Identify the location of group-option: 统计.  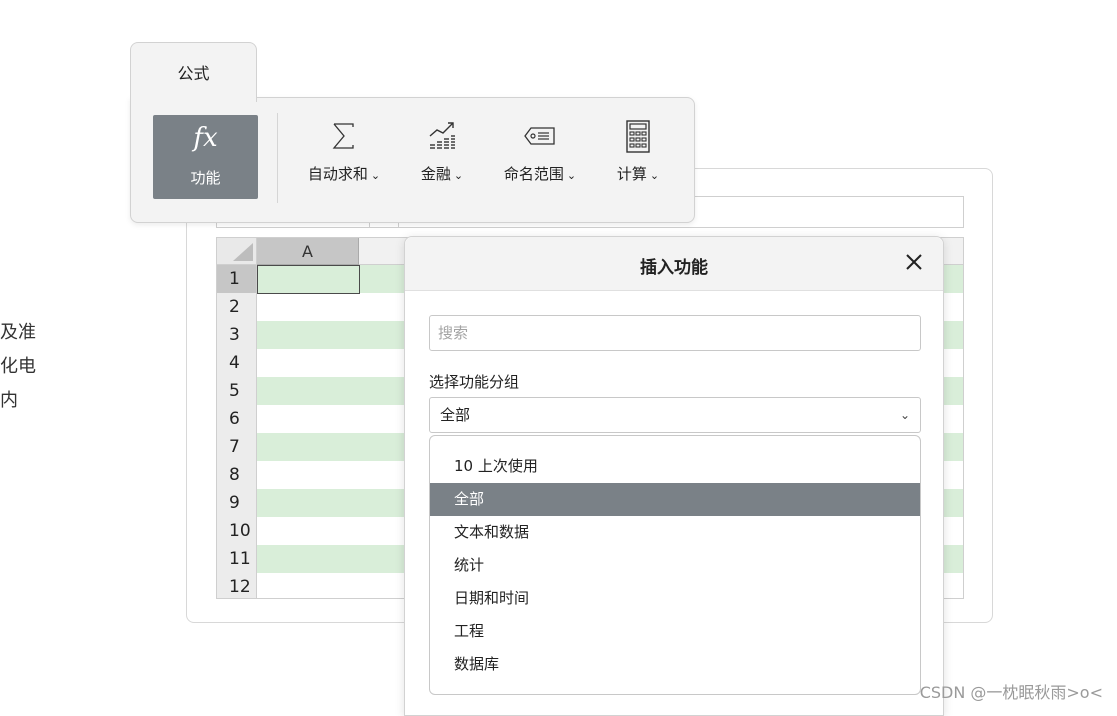
(675, 565).